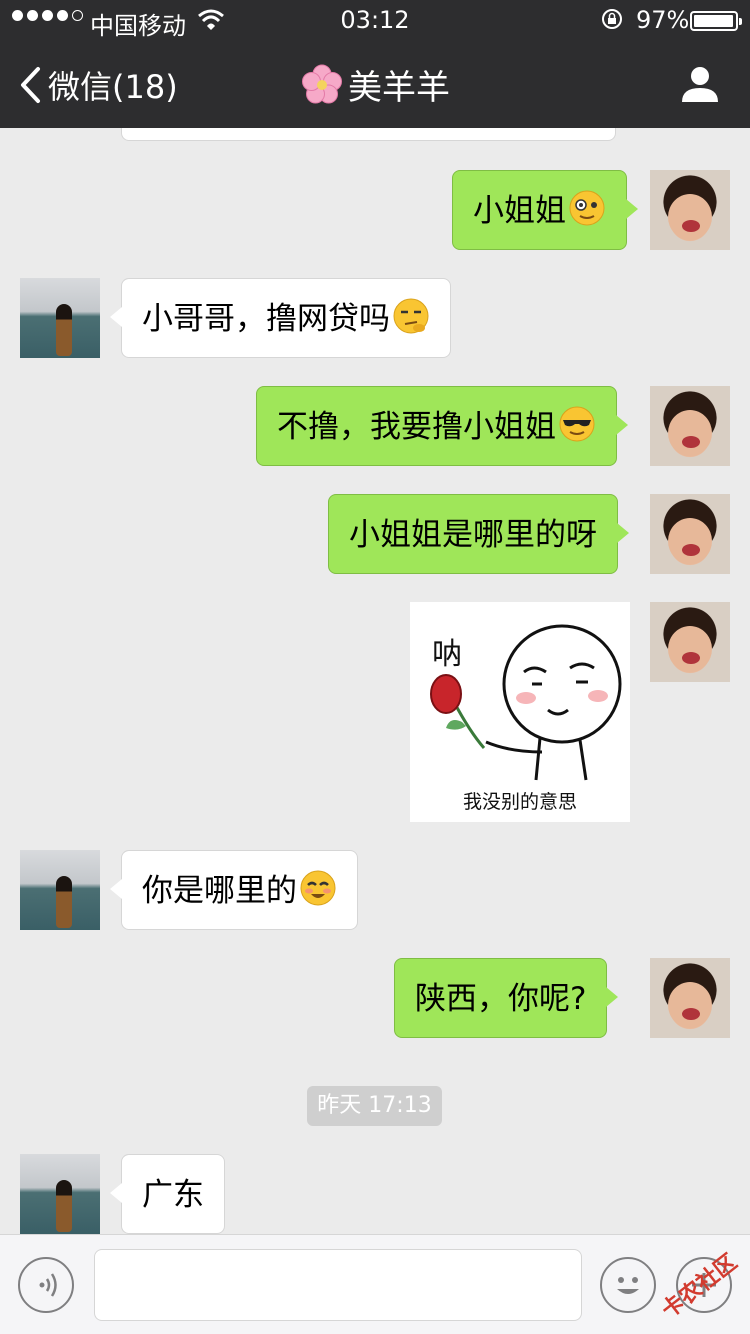  I want to click on message-bubble-self: 小姐姐是哪里的呀, so click(478, 534).